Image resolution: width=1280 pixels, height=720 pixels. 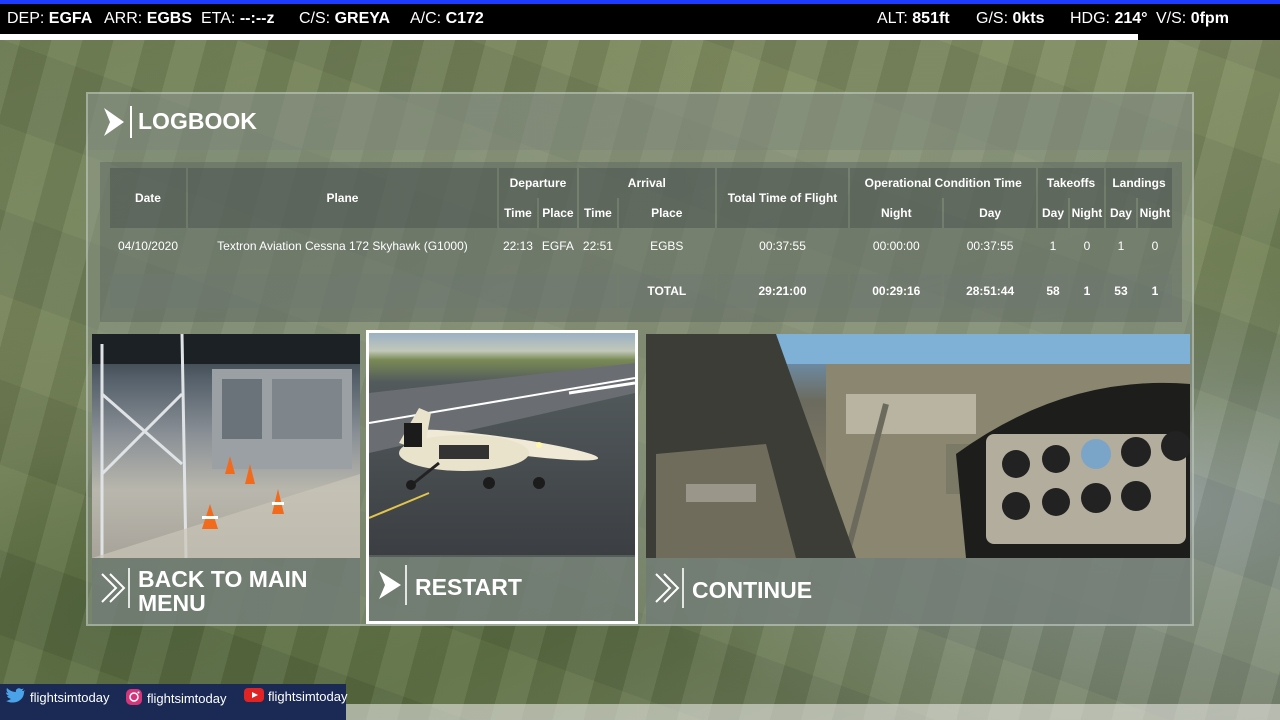 I want to click on total-takeoffs-day: 58, so click(x=1053, y=291).